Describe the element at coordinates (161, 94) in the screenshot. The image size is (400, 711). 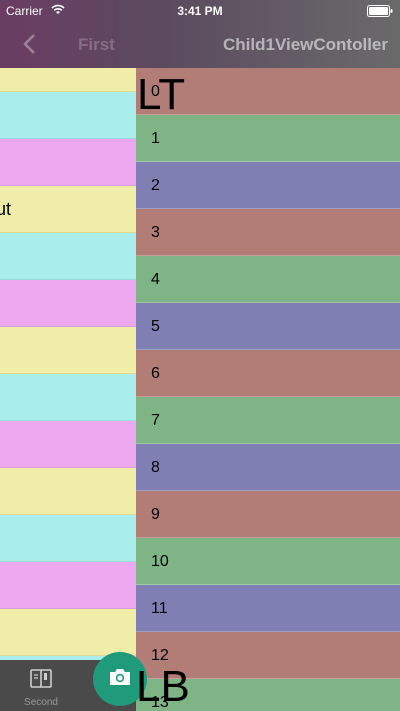
I see `top-left-marker-label: LT` at that location.